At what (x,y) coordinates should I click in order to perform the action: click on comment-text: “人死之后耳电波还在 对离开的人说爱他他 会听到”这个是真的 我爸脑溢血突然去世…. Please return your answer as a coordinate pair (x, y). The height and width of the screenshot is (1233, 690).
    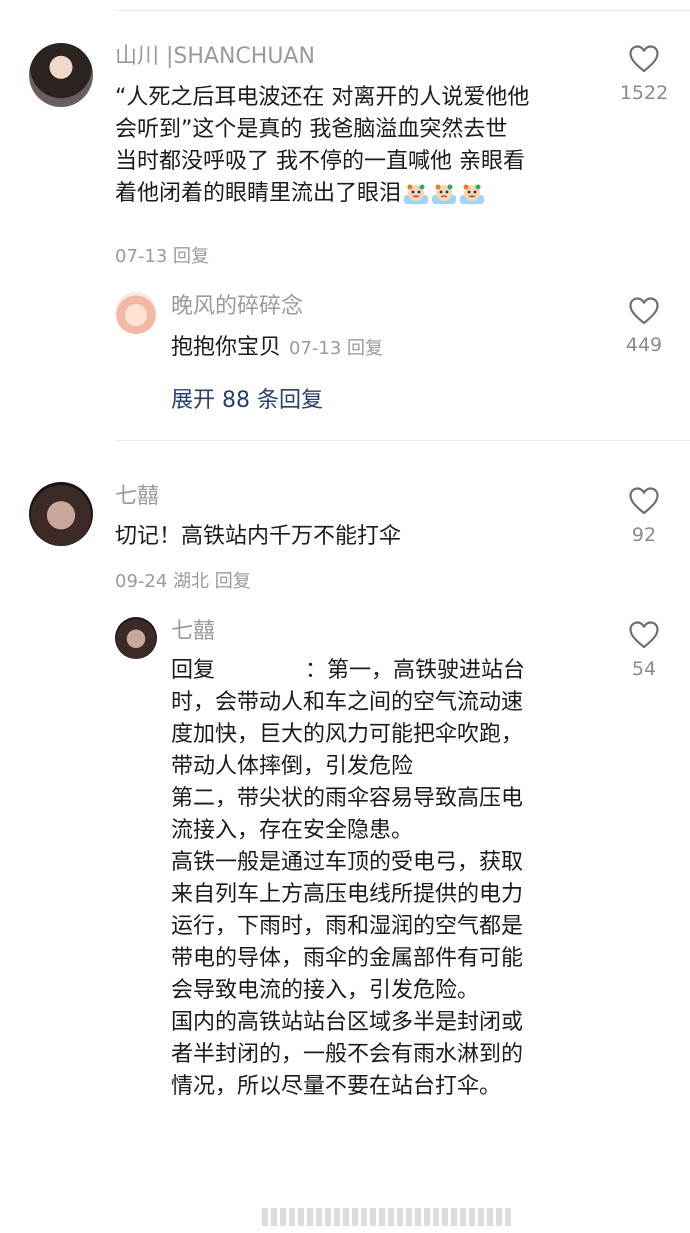
    Looking at the image, I should click on (355, 146).